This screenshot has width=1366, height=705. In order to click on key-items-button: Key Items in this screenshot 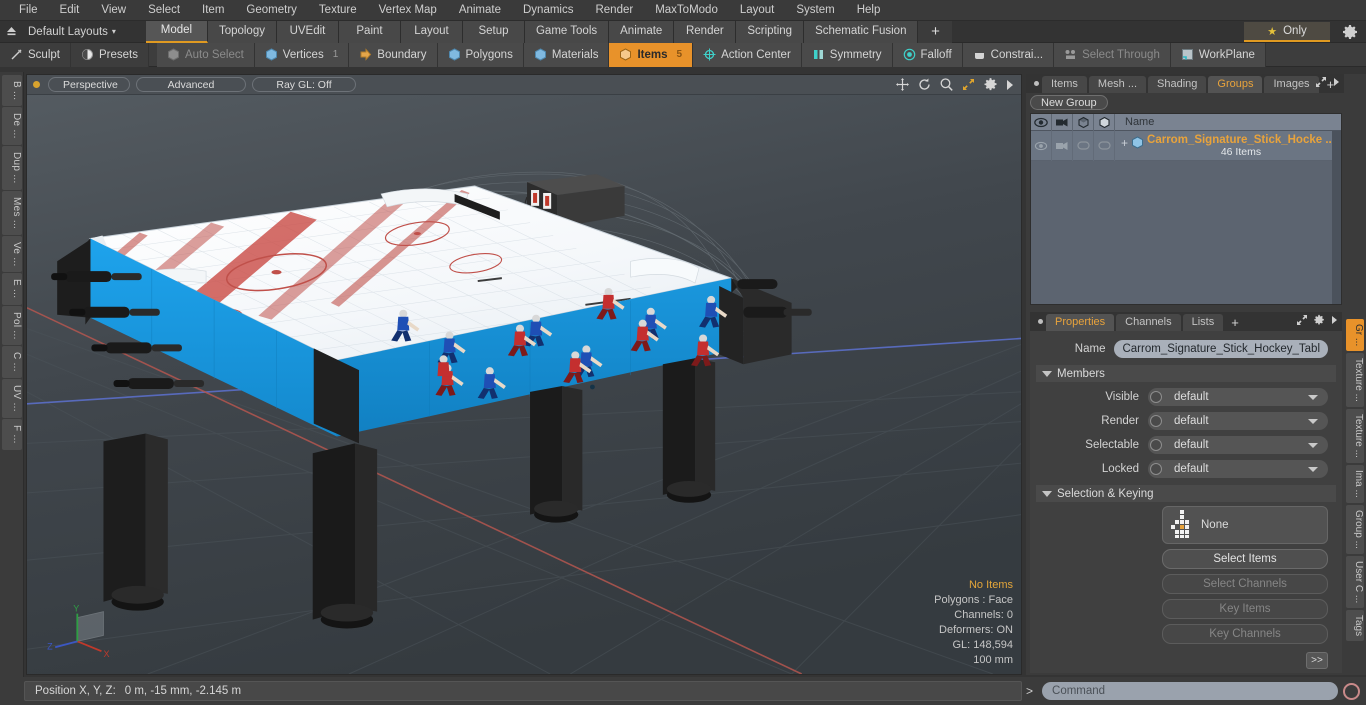, I will do `click(1245, 609)`.